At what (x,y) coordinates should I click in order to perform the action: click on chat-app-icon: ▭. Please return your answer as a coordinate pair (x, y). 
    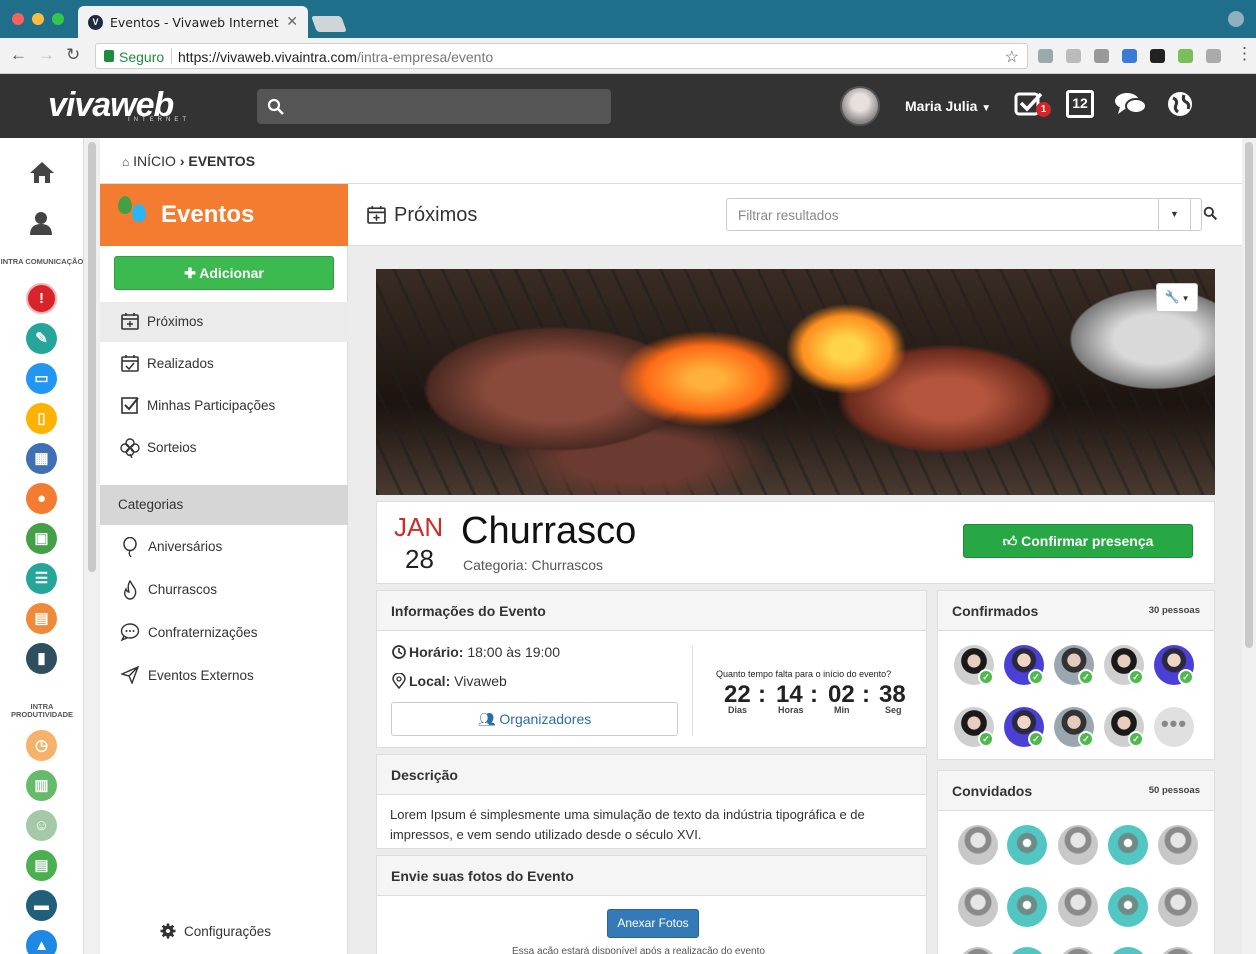
    Looking at the image, I should click on (41, 378).